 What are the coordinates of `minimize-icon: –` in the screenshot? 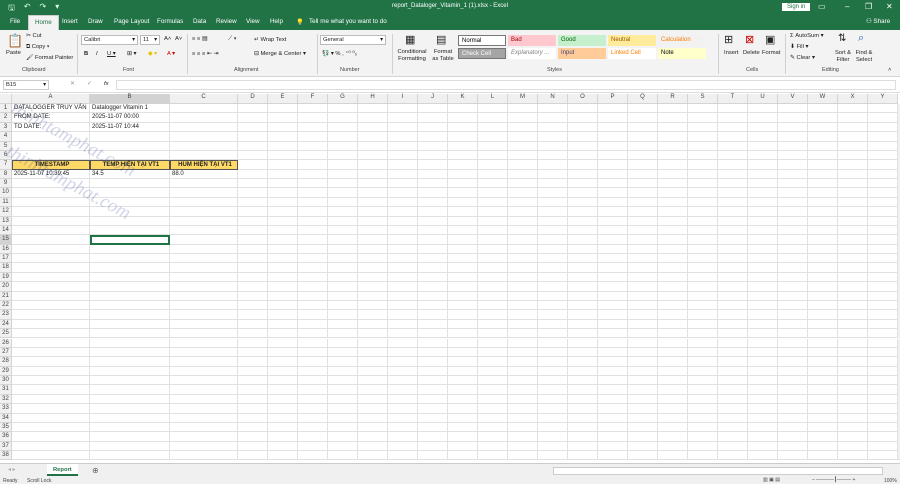 It's located at (847, 6).